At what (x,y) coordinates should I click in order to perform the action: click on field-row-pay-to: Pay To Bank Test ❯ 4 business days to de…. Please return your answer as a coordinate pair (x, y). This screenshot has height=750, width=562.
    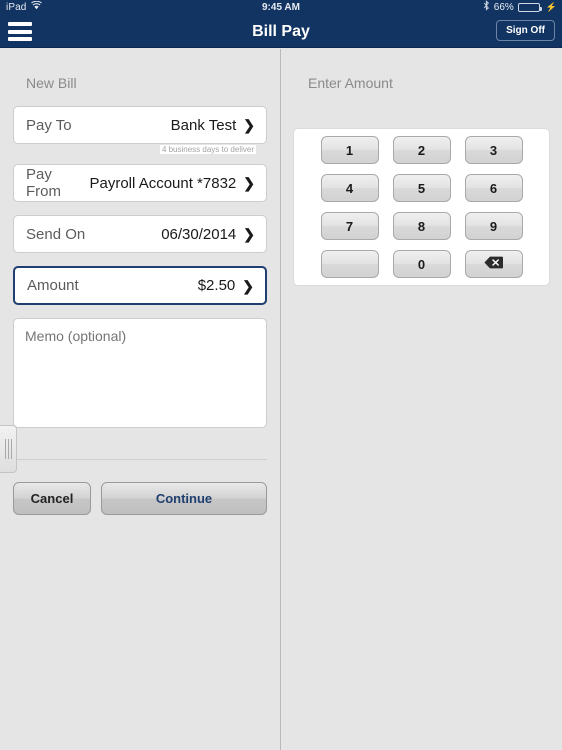
    Looking at the image, I should click on (140, 130).